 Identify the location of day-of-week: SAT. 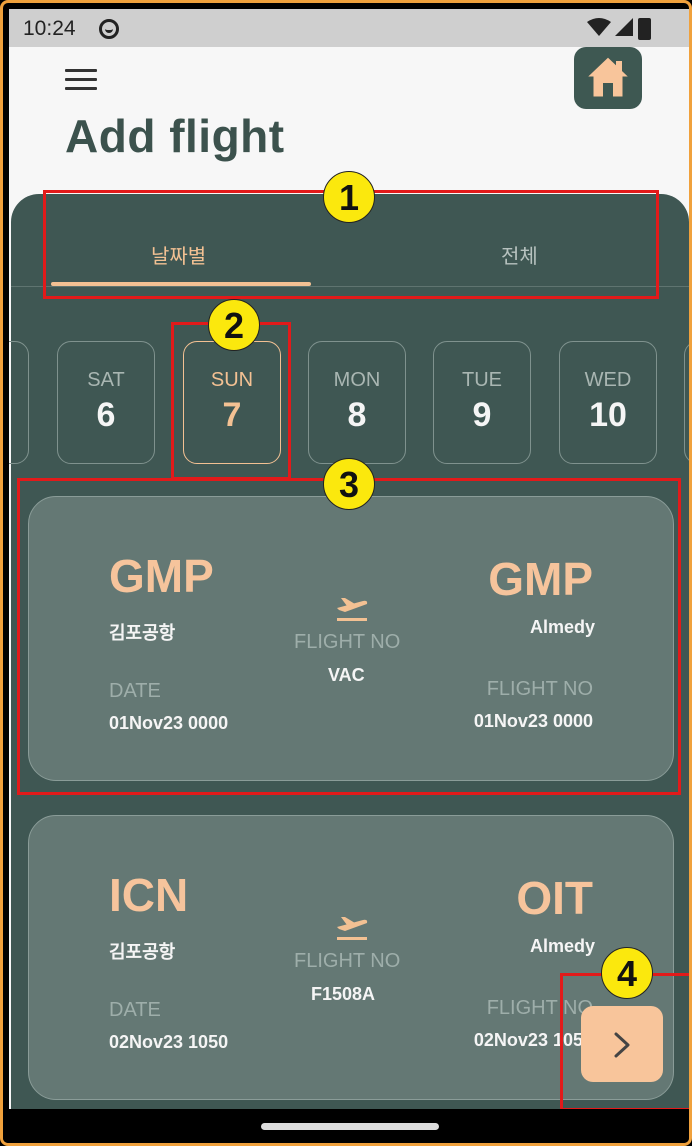
(106, 380).